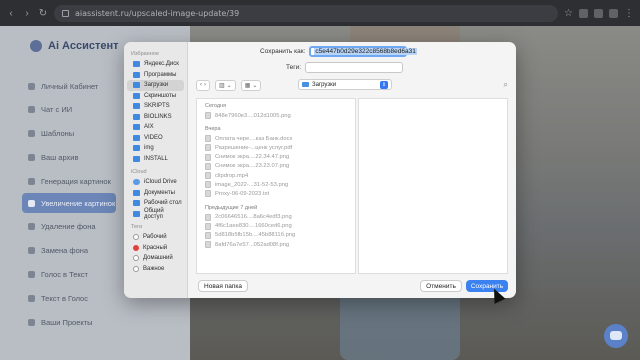 The image size is (640, 360). I want to click on sidebar-tag-red: Красный, so click(155, 248).